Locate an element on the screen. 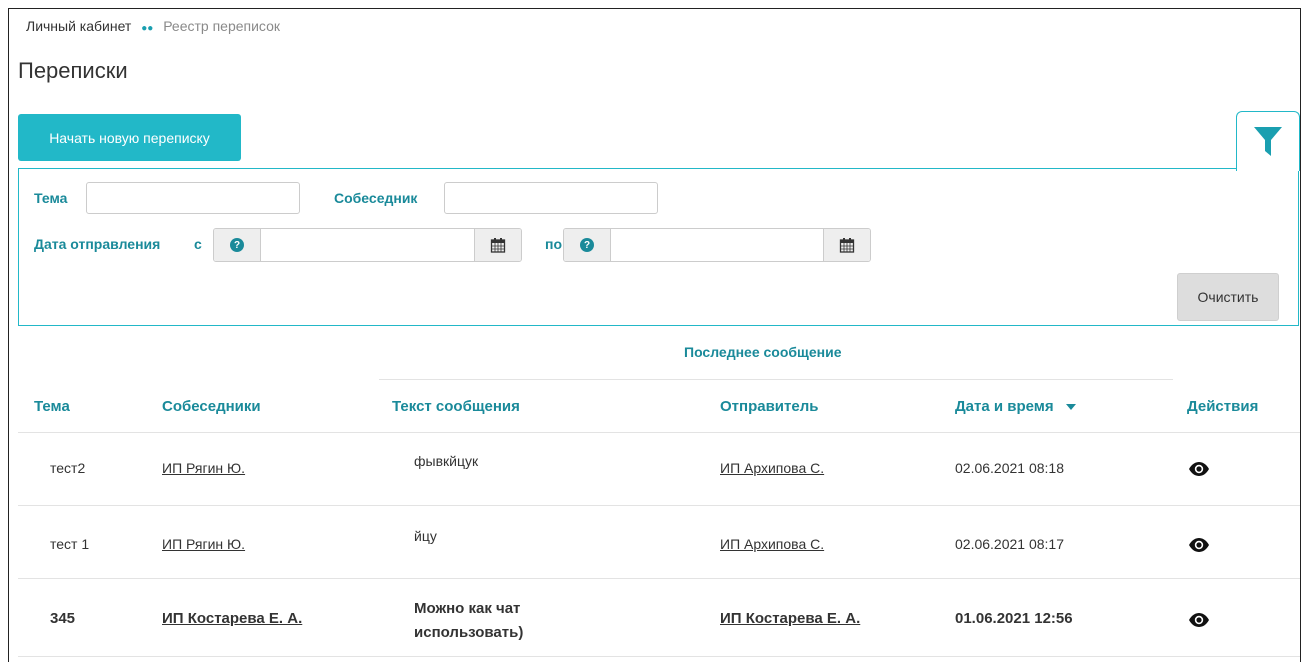  date-from-input is located at coordinates (367, 245).